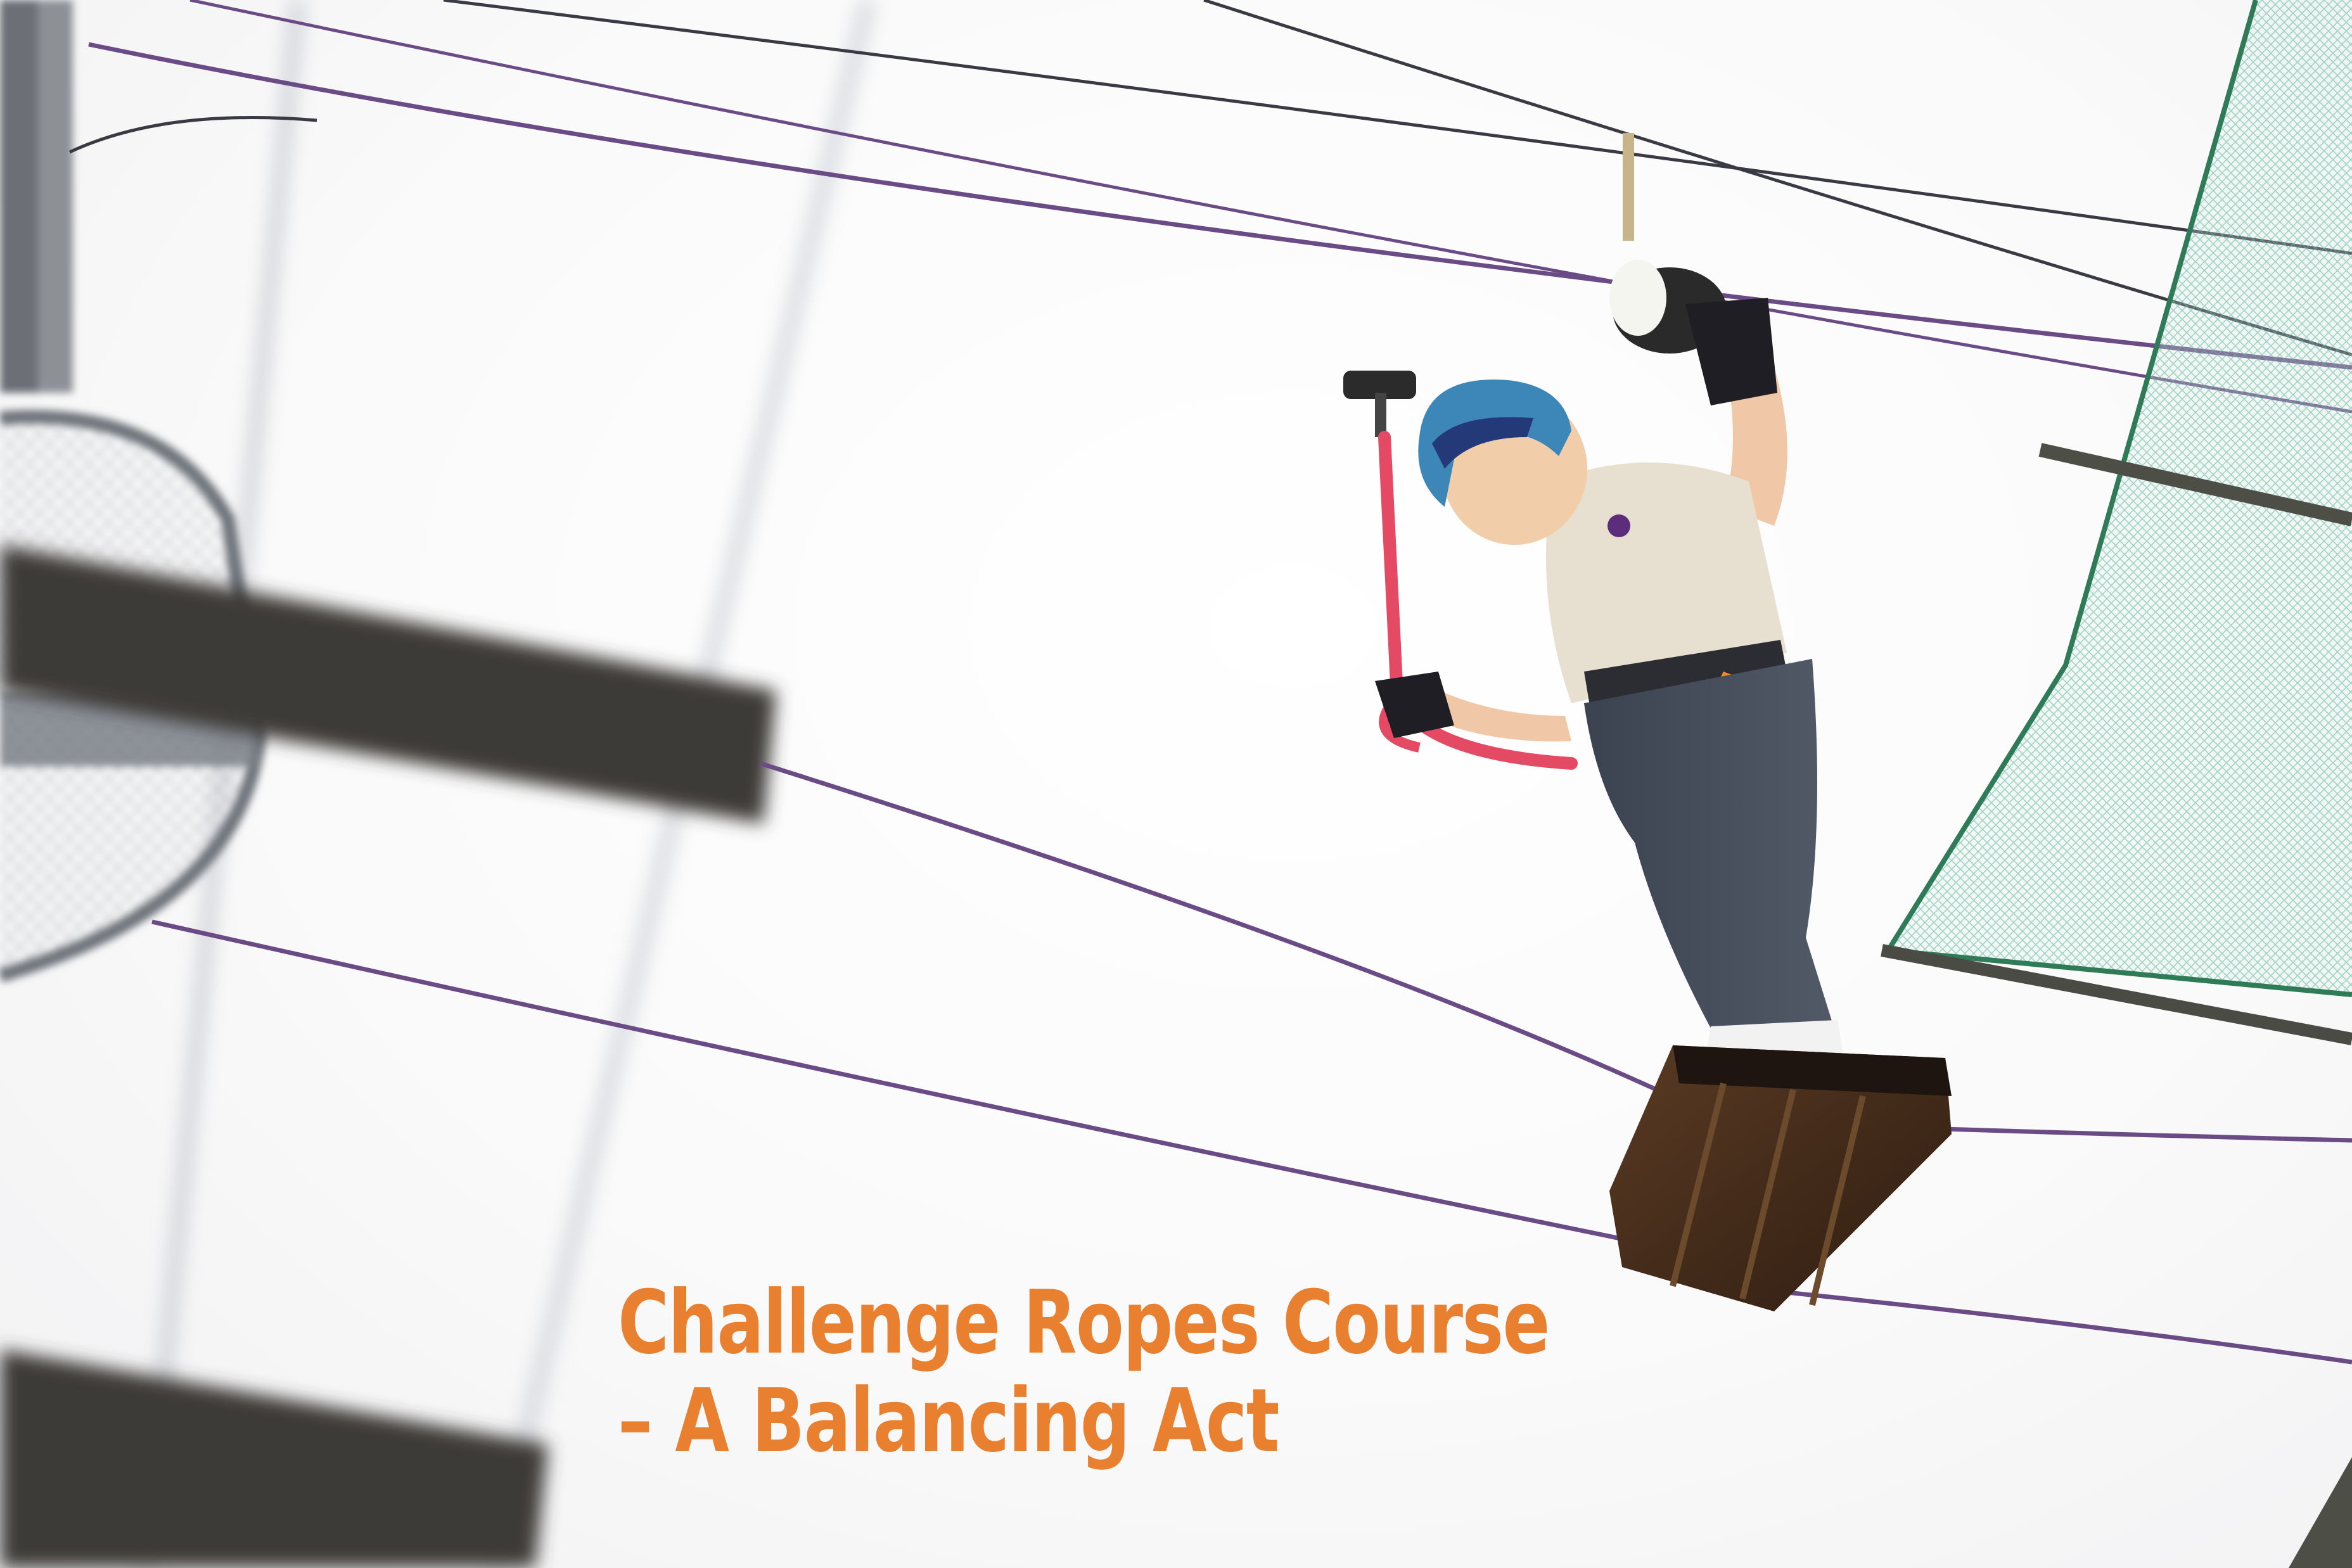 The width and height of the screenshot is (2352, 1568). What do you see at coordinates (36, 196) in the screenshot?
I see `left-pole` at bounding box center [36, 196].